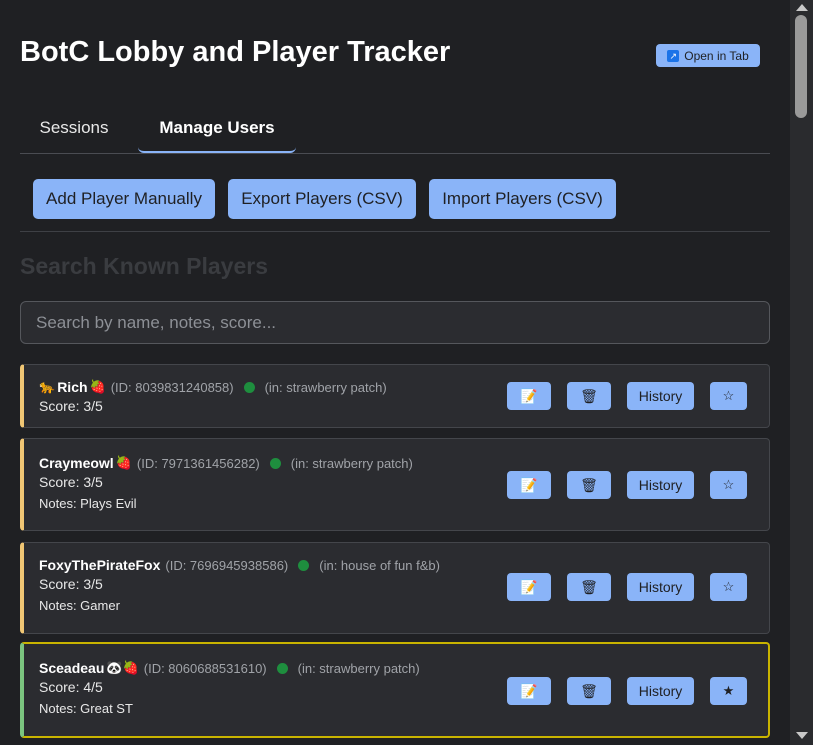  I want to click on panda-strawberry-emoji-icon: 🐼🍓, so click(122, 667).